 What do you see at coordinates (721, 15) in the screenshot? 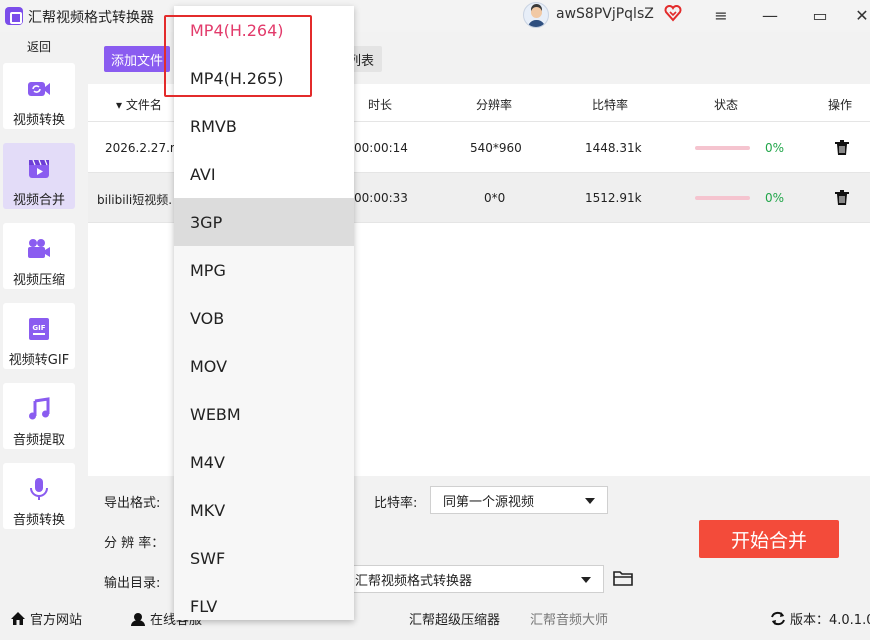
I see `menu-icon: ≡` at bounding box center [721, 15].